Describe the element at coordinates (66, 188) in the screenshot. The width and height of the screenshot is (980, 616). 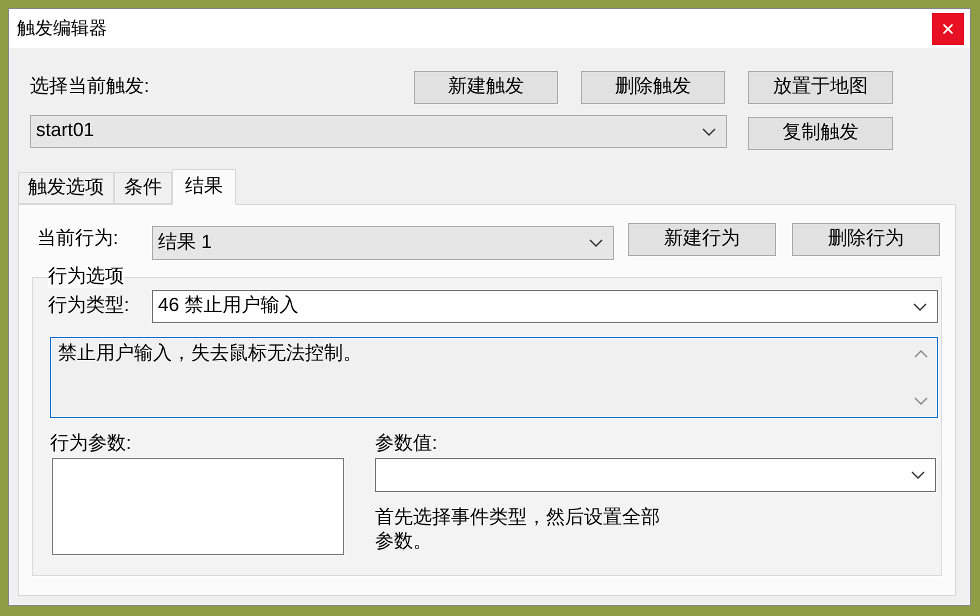
I see `tab: 触发选项` at that location.